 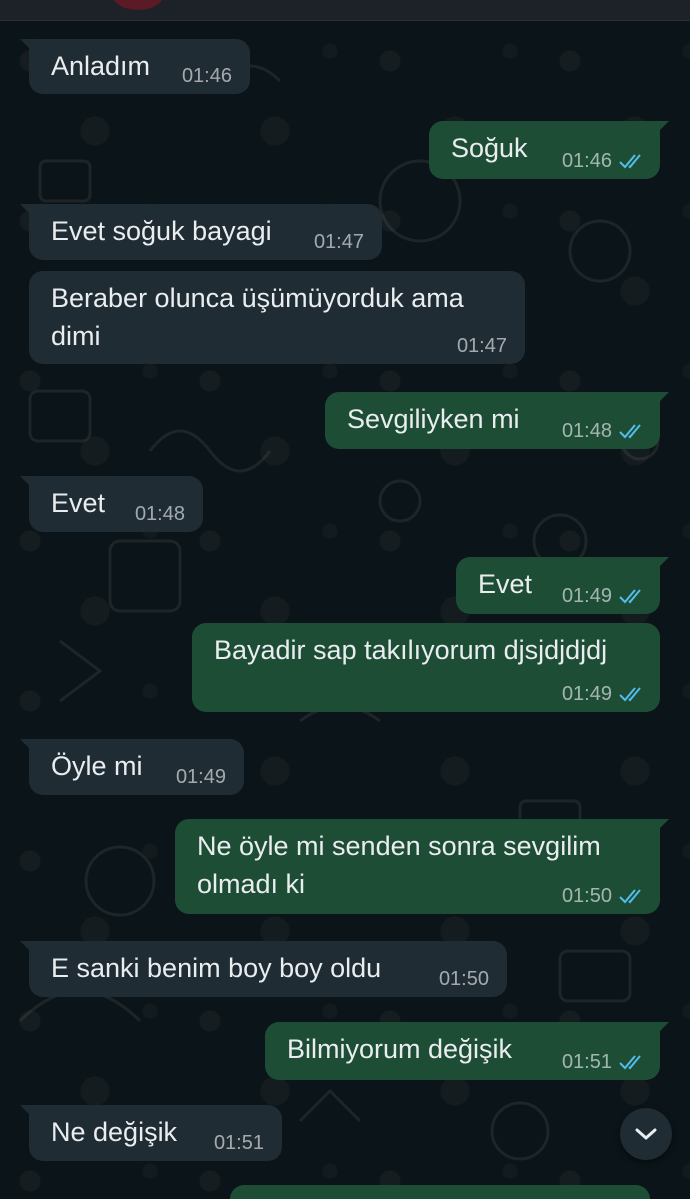 What do you see at coordinates (257, 317) in the screenshot?
I see `message-text: Beraber olunca üşümüyorduk ama dimi` at bounding box center [257, 317].